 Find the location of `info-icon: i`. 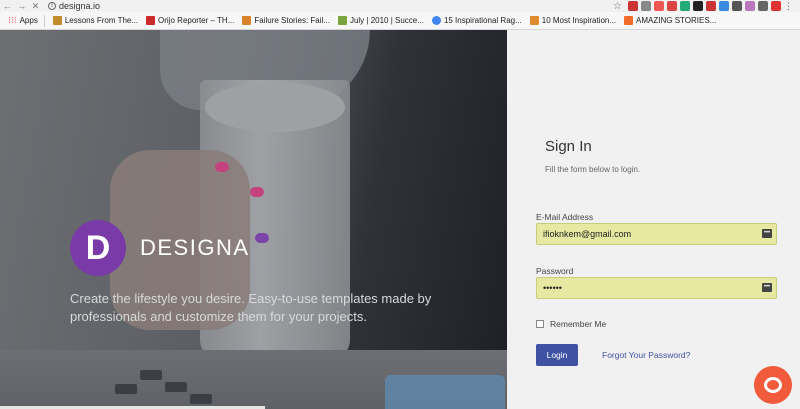

info-icon: i is located at coordinates (52, 6).